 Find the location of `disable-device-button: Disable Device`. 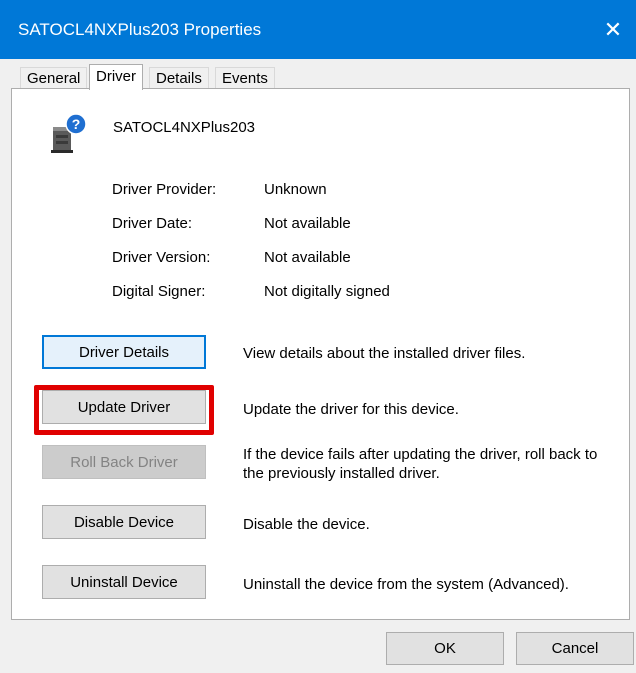

disable-device-button: Disable Device is located at coordinates (124, 522).